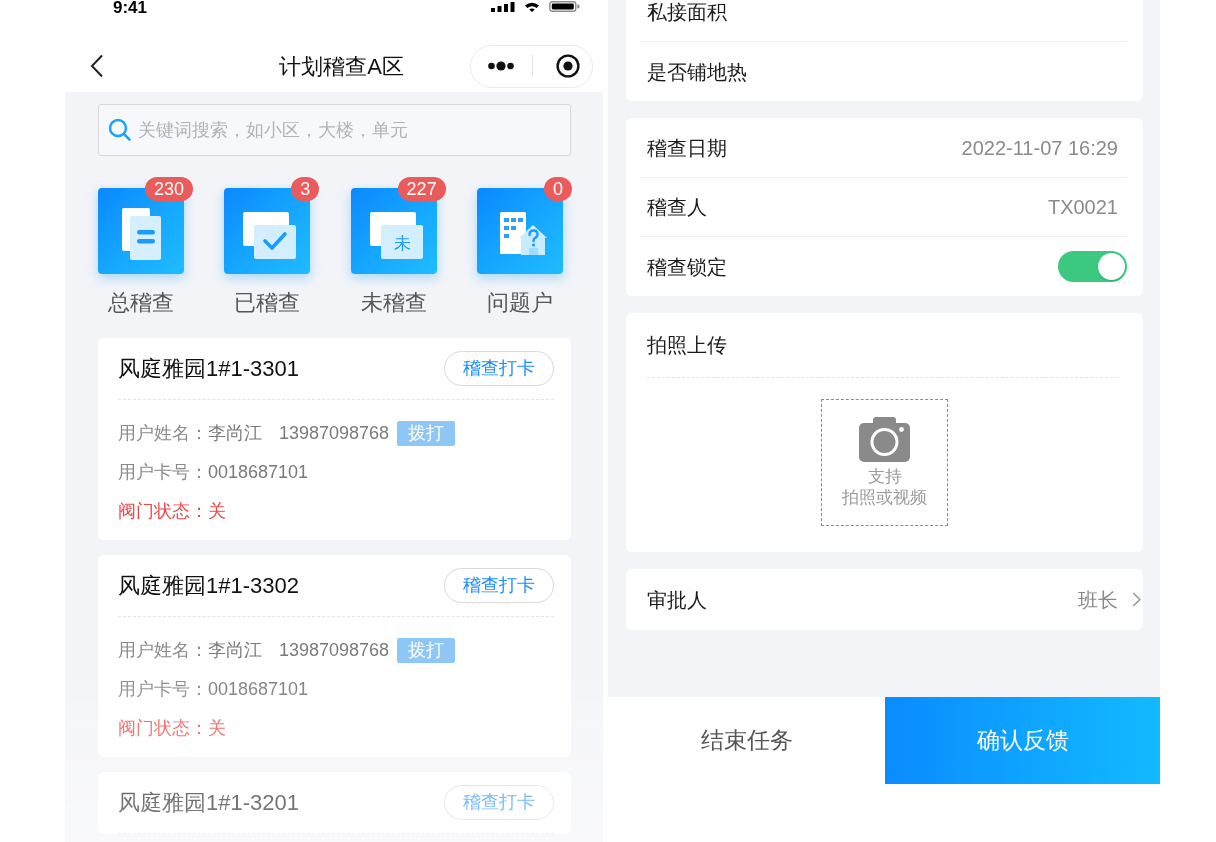 Image resolution: width=1216 pixels, height=842 pixels. Describe the element at coordinates (677, 600) in the screenshot. I see `row-label: 审批人` at that location.